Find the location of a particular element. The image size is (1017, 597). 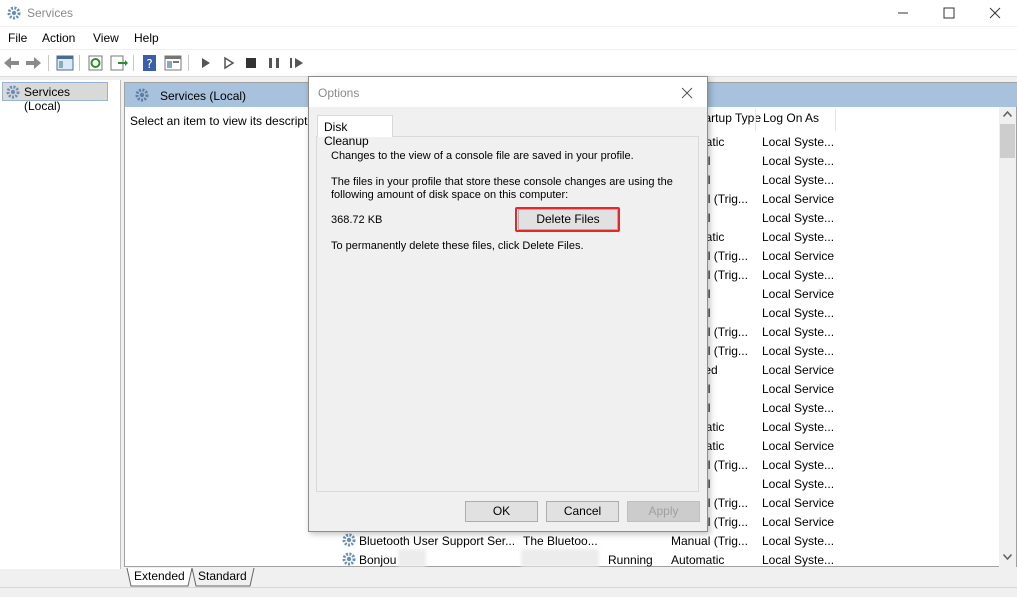

maximize-button is located at coordinates (949, 13).